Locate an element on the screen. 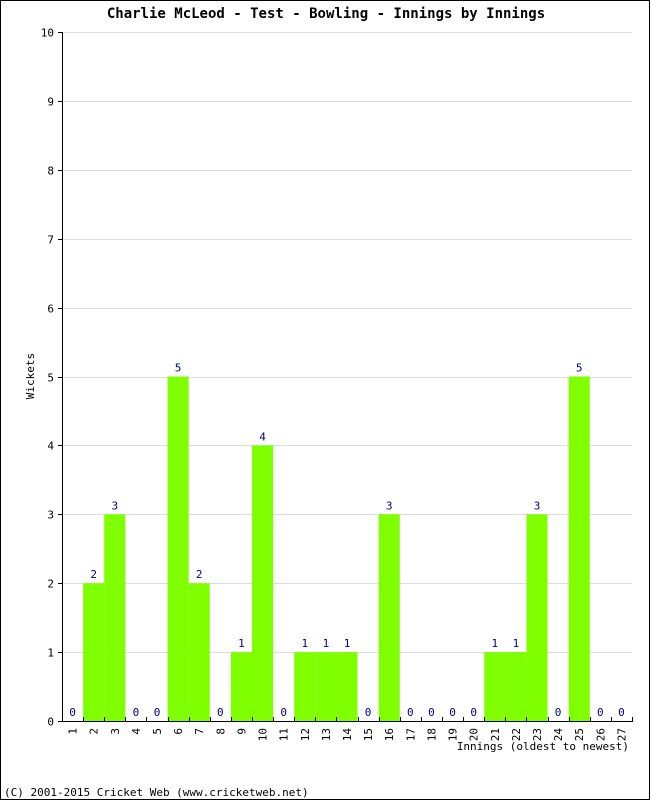 The height and width of the screenshot is (800, 650). x-tick-label: 17 is located at coordinates (410, 734).